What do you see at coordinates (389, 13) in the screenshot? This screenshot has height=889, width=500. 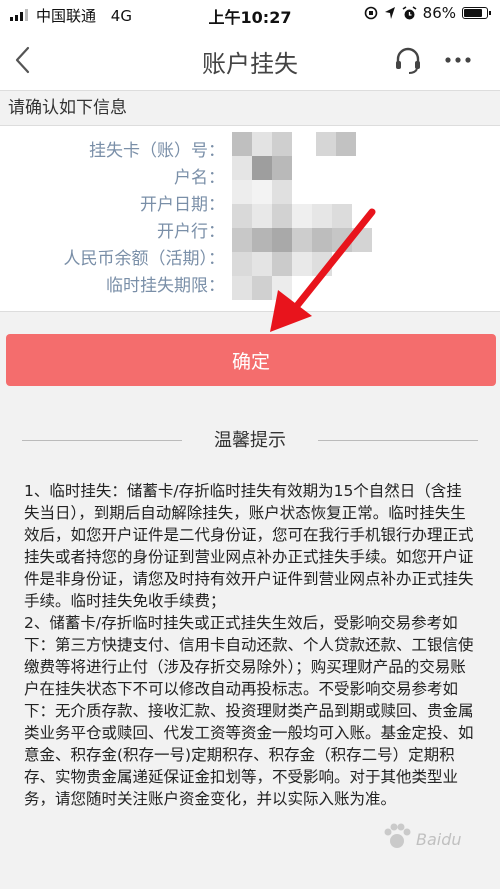 I see `location-icon` at bounding box center [389, 13].